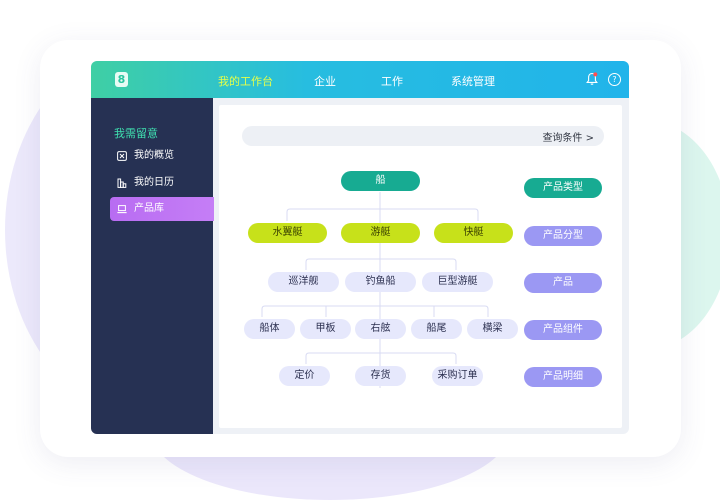 This screenshot has height=500, width=720. What do you see at coordinates (149, 208) in the screenshot?
I see `sidebar-item-label: 产品库` at bounding box center [149, 208].